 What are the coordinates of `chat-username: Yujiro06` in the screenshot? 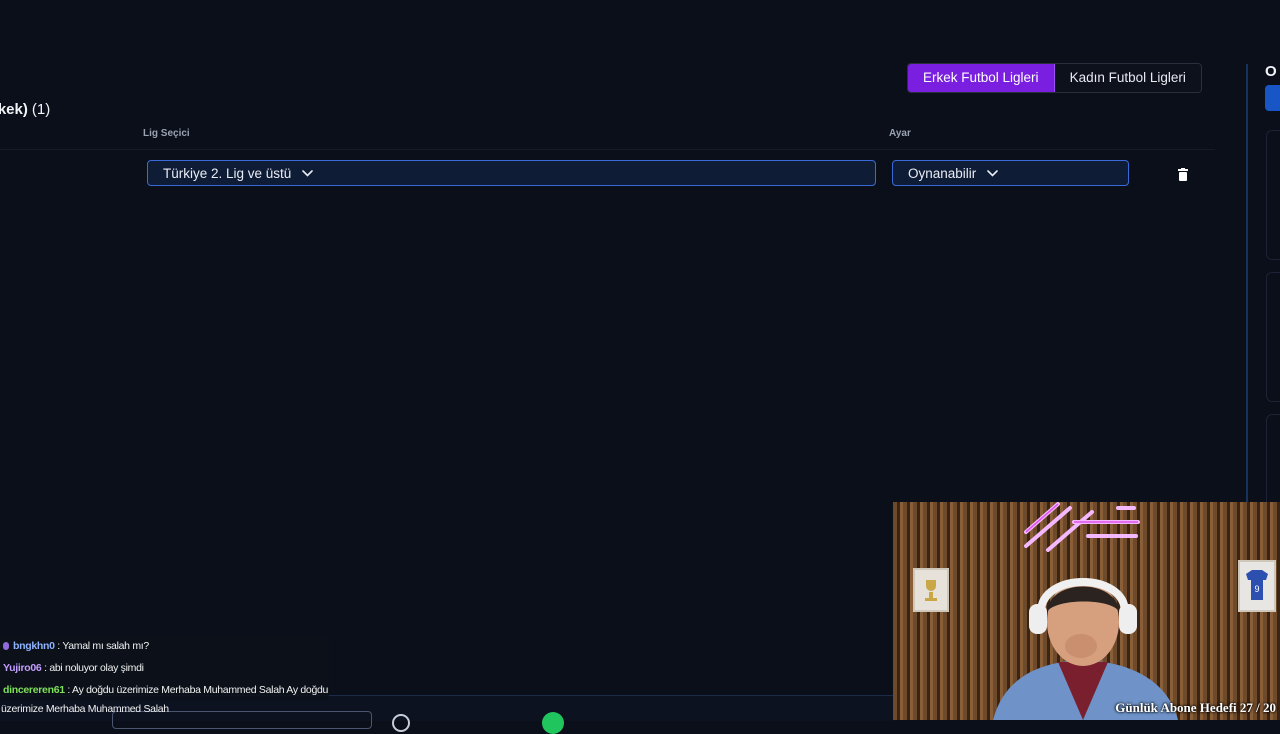 It's located at (22, 668).